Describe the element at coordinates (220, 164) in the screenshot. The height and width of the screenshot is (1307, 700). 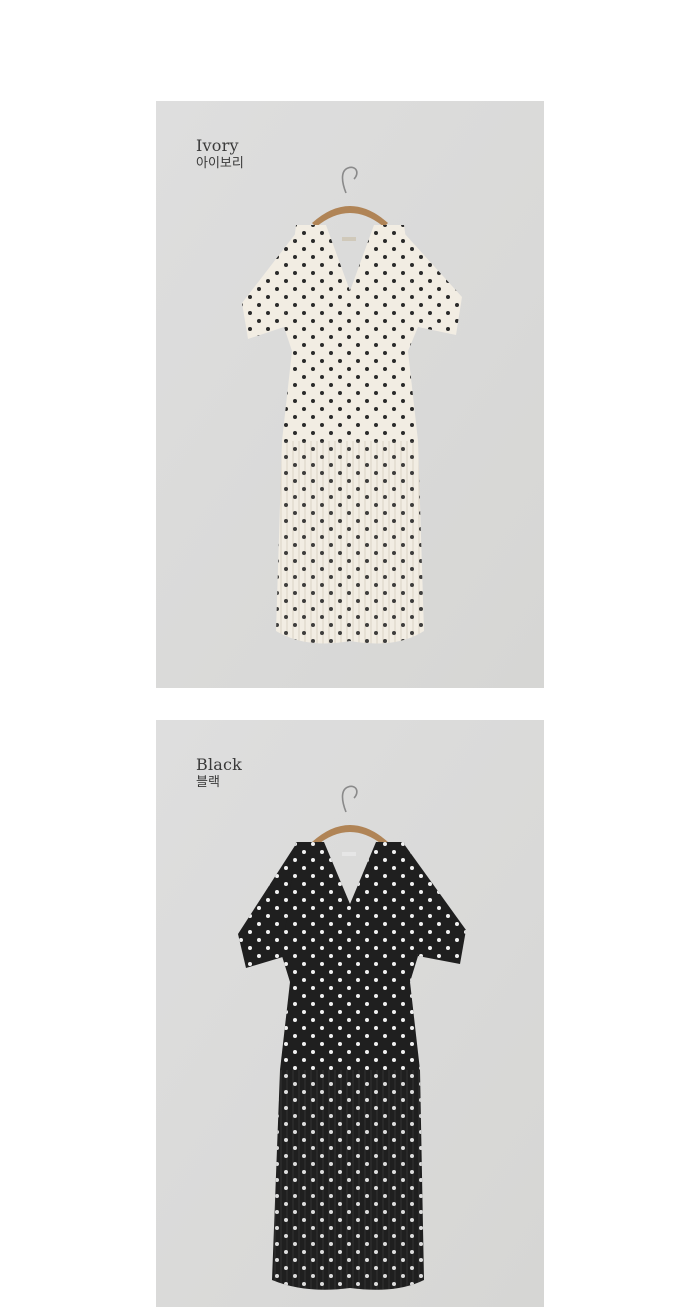
I see `color-name-korean: 아이보리` at that location.